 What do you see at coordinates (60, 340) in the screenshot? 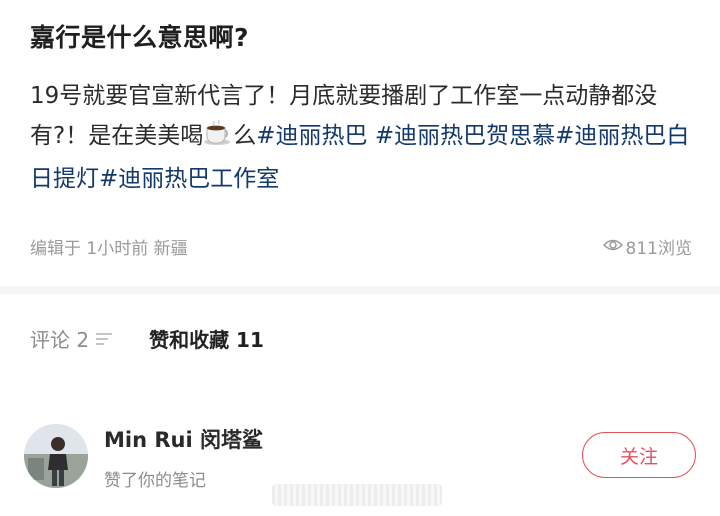
I see `tab-comments-label: 评论 2` at bounding box center [60, 340].